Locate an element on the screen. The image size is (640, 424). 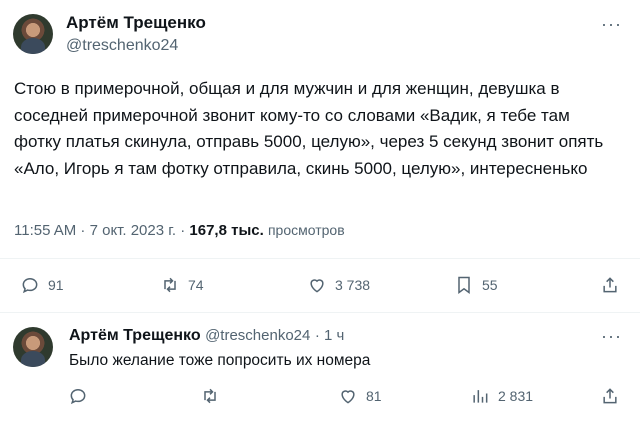
author-name: Артём Трещенко is located at coordinates (136, 23).